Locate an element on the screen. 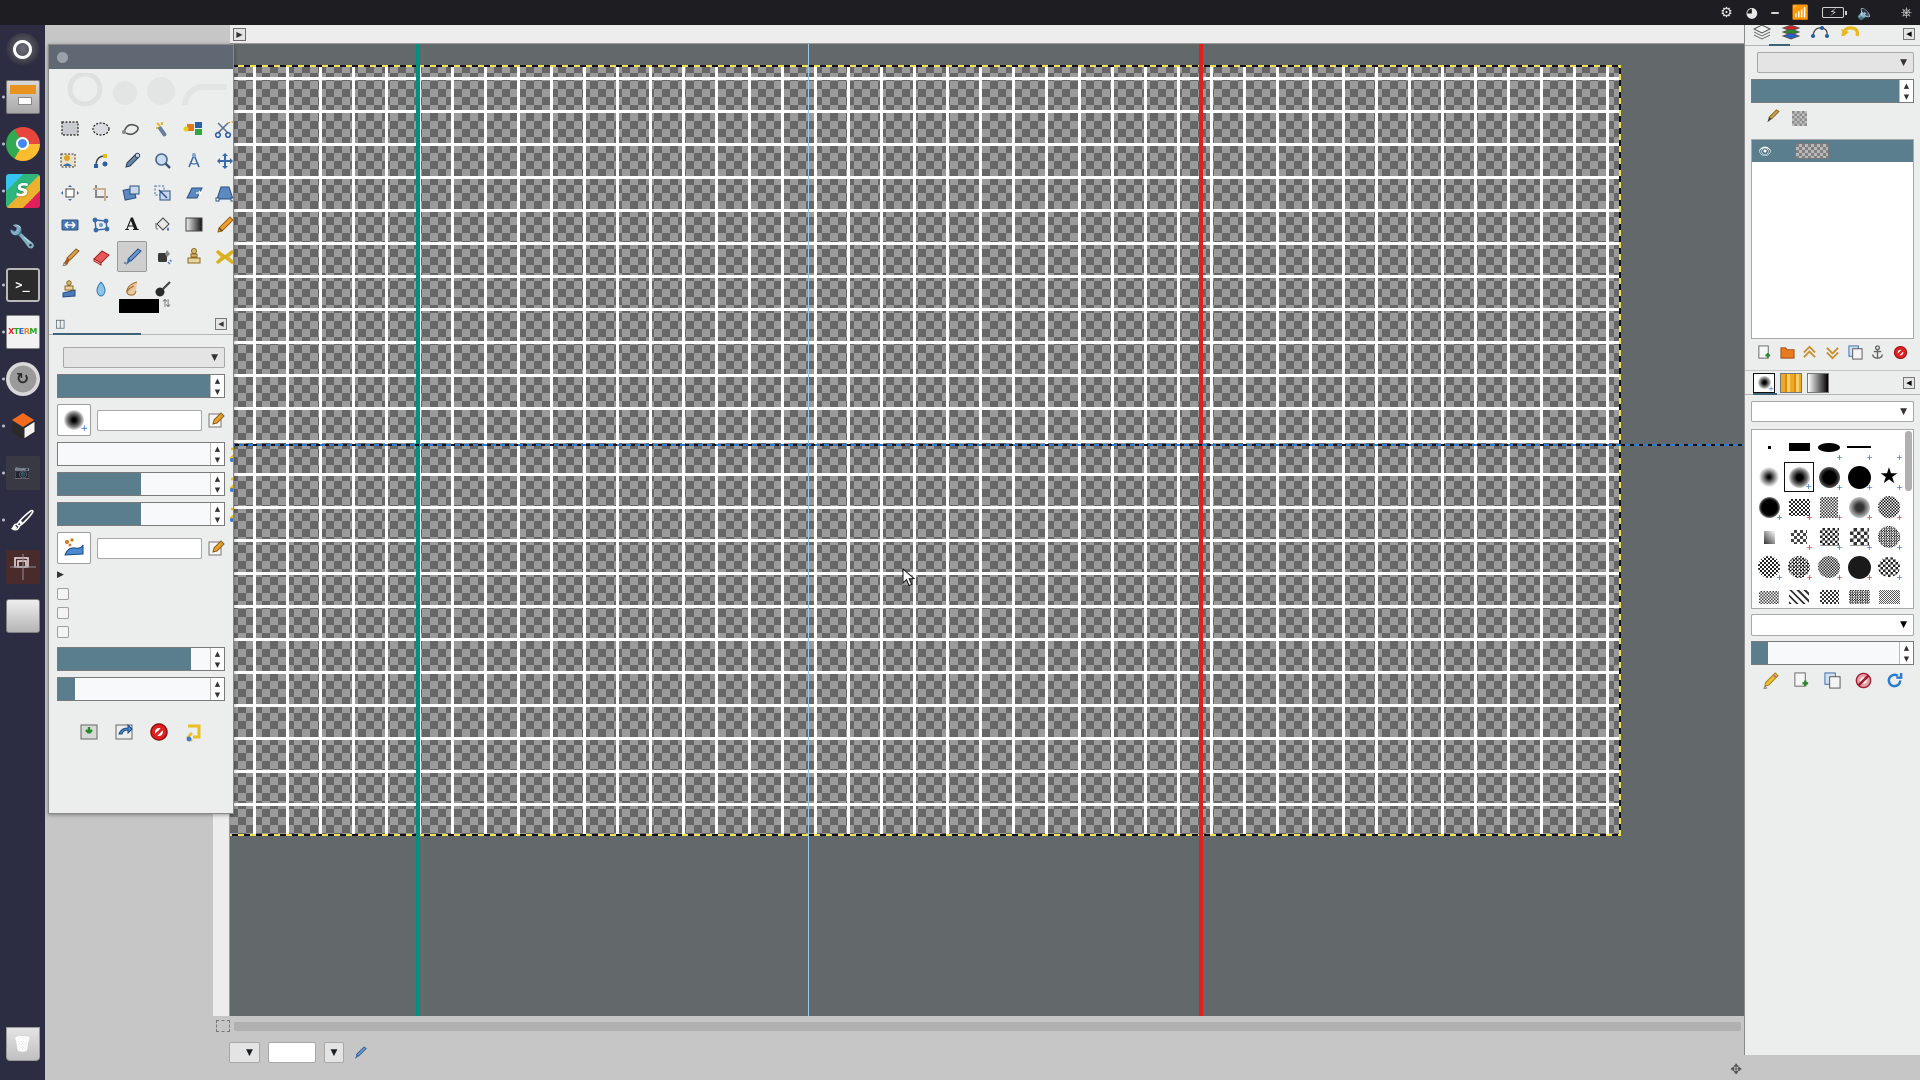 This screenshot has height=1080, width=1920. unit-select: ▼ is located at coordinates (244, 1052).